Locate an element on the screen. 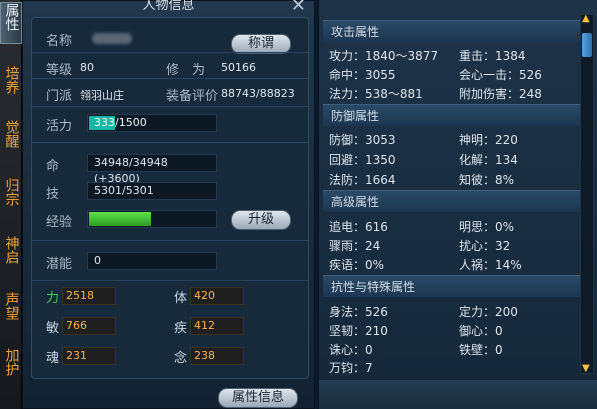  tab-awaken: 觉醒 is located at coordinates (11, 138).